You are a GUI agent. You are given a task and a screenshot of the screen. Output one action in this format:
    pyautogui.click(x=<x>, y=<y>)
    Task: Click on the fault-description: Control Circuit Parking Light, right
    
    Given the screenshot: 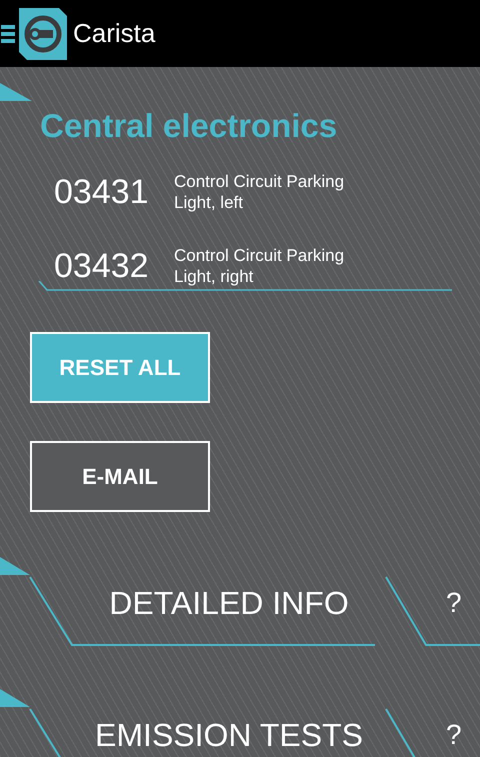 What is the action you would take?
    pyautogui.click(x=260, y=266)
    